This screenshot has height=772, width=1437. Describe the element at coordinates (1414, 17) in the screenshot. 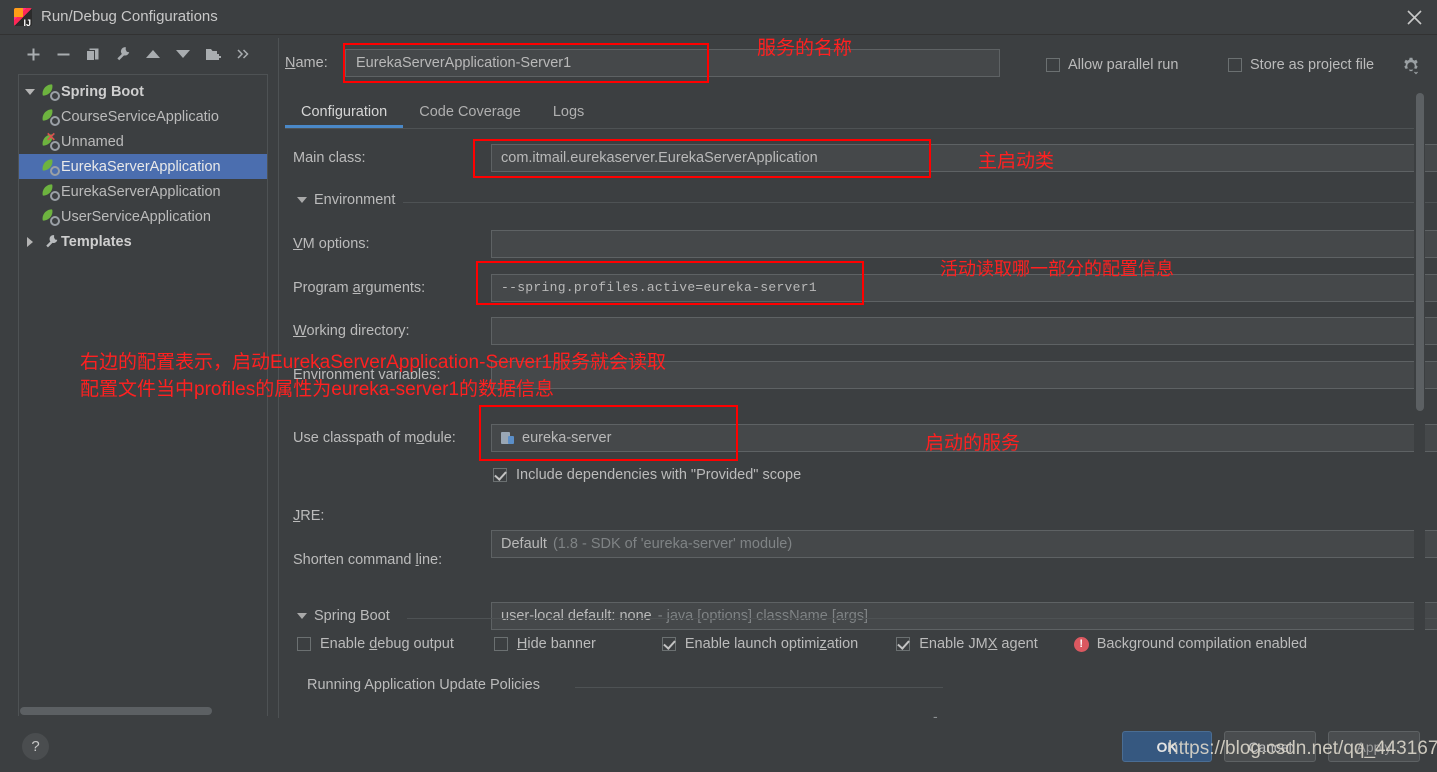

I see `close-icon` at that location.